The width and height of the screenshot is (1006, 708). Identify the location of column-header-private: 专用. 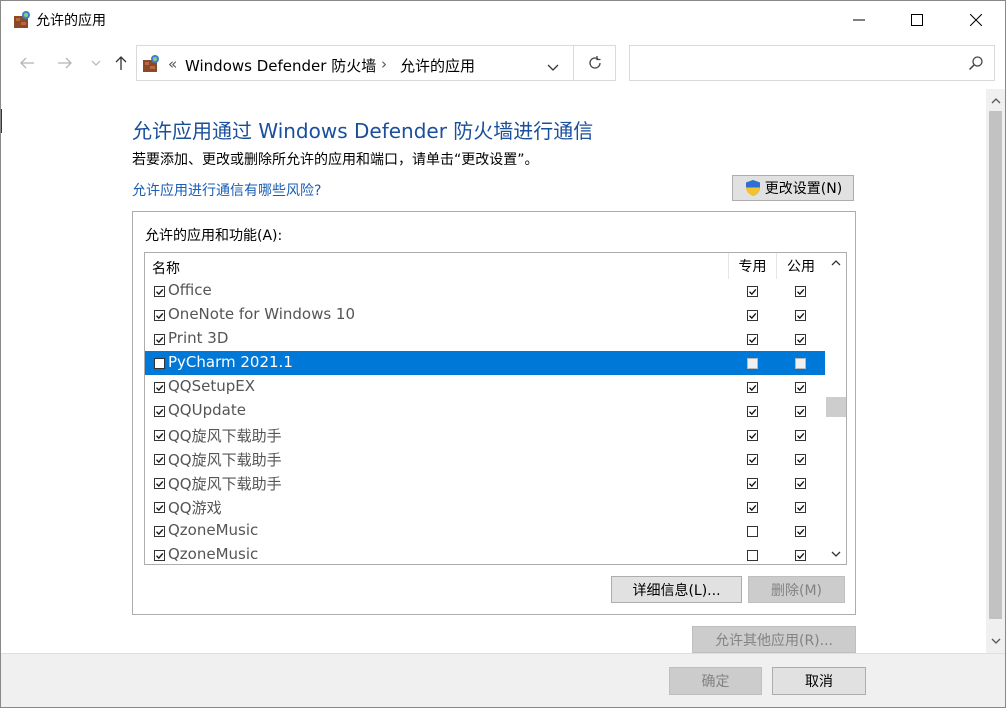
(752, 266).